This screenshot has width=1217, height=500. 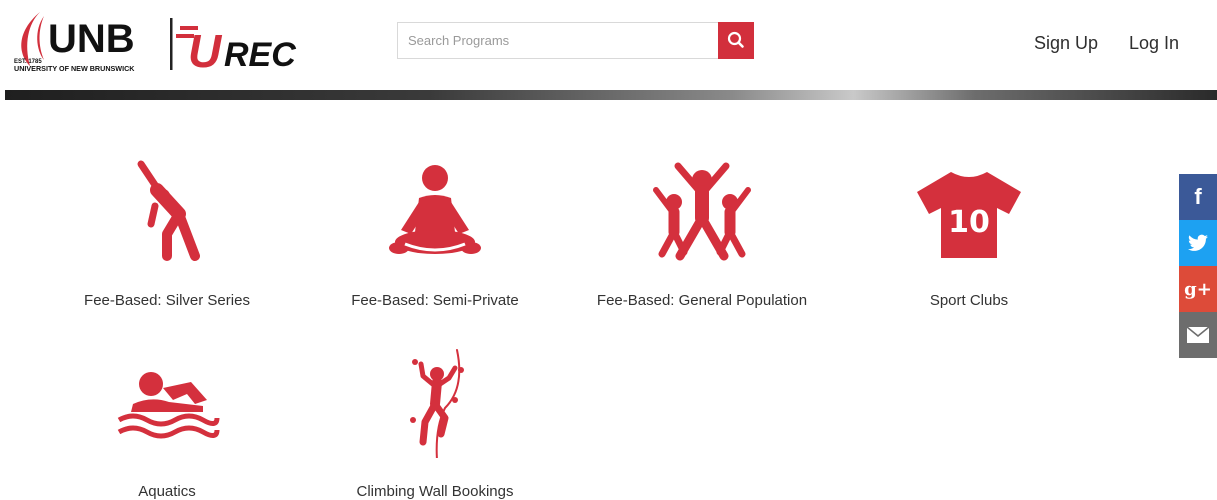 What do you see at coordinates (702, 300) in the screenshot?
I see `program-label: Fee-Based: General Population` at bounding box center [702, 300].